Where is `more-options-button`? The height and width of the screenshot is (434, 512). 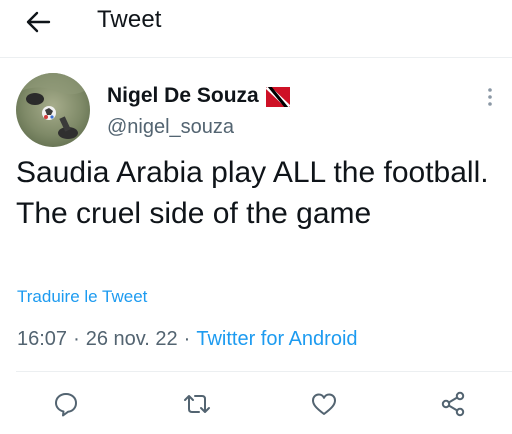 more-options-button is located at coordinates (490, 97).